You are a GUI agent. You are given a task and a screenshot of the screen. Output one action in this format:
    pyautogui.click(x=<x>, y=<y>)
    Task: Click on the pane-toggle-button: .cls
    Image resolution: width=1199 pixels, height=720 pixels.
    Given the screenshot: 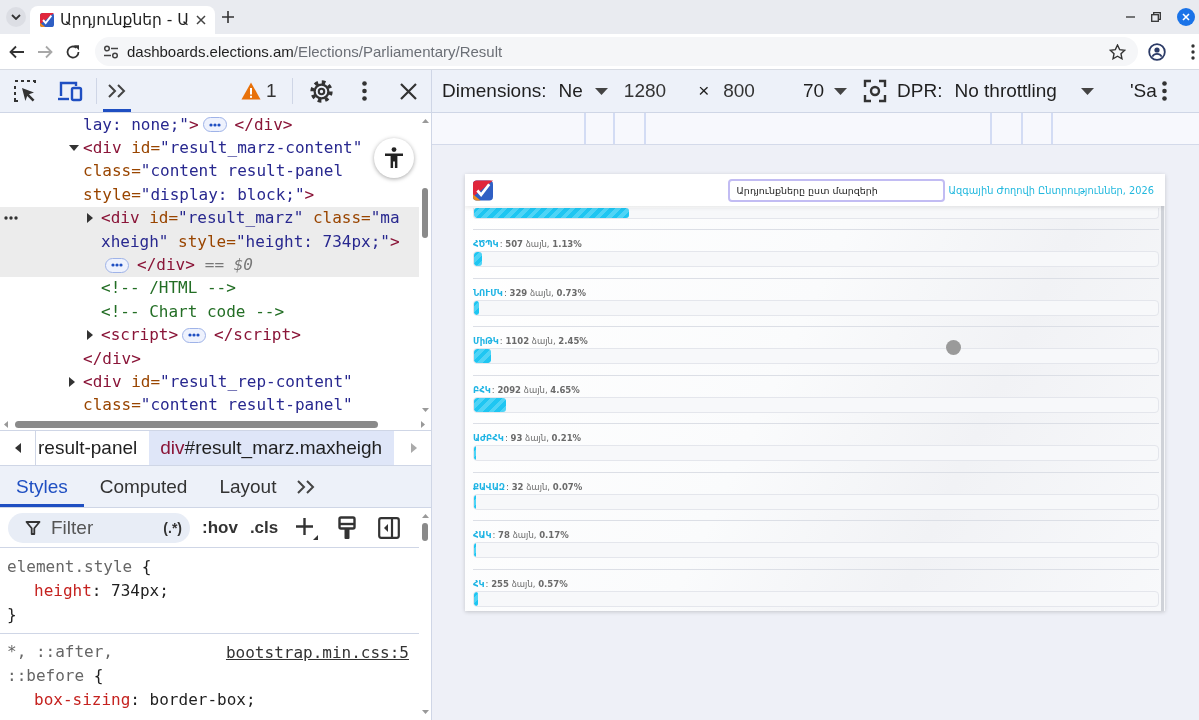 What is the action you would take?
    pyautogui.click(x=264, y=527)
    